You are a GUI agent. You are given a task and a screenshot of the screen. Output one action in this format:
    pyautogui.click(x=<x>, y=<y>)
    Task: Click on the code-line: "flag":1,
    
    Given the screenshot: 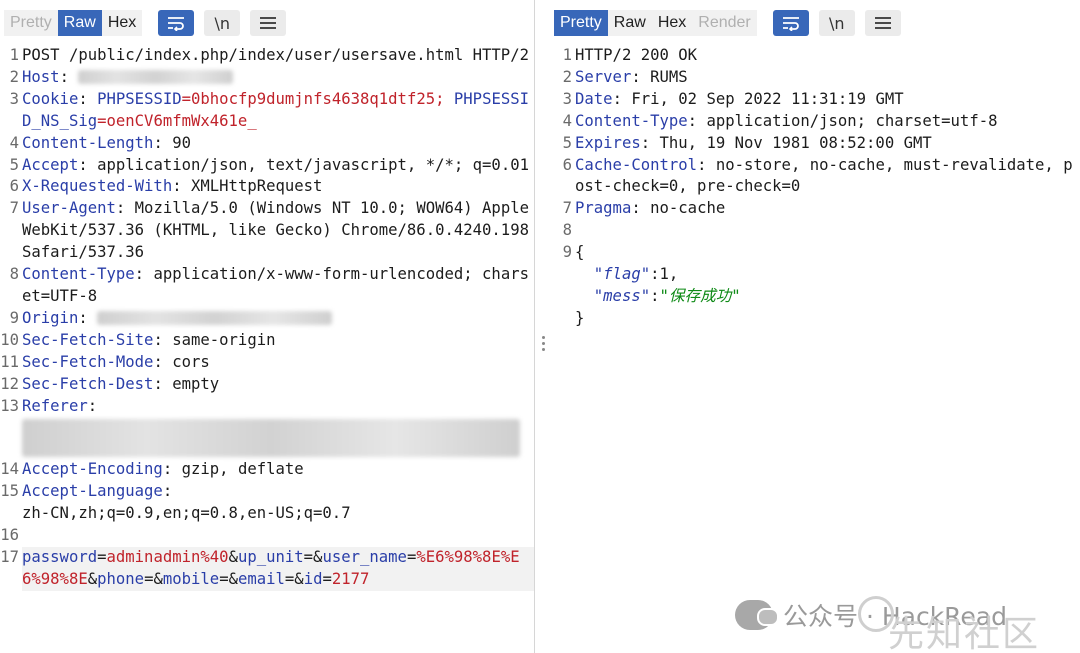 What is the action you would take?
    pyautogui.click(x=636, y=274)
    